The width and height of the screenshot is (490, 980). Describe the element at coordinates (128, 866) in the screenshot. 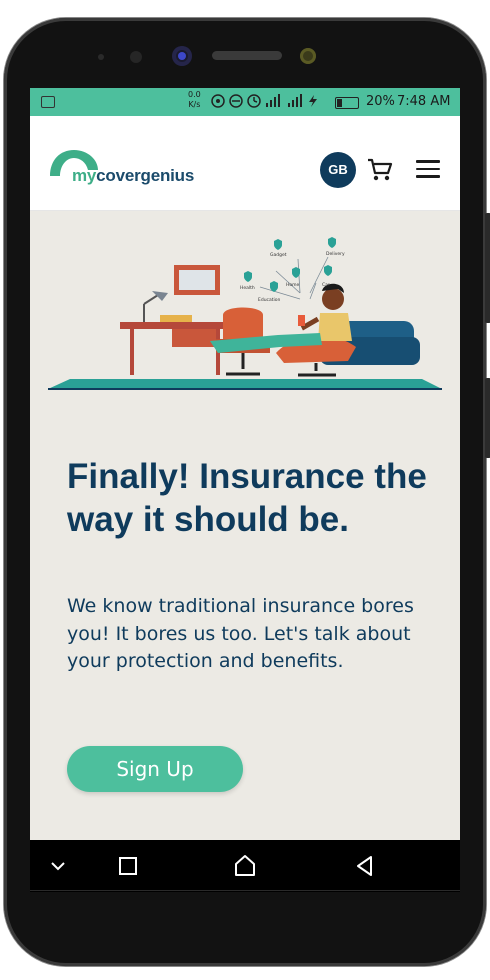

I see `recents-icon` at that location.